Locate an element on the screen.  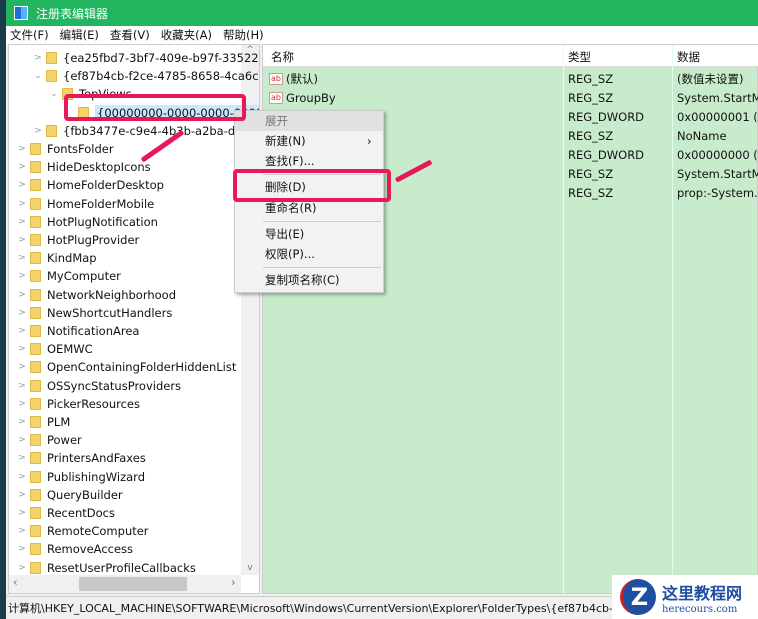
tree-item-label: PickerResources is located at coordinates (93, 403).